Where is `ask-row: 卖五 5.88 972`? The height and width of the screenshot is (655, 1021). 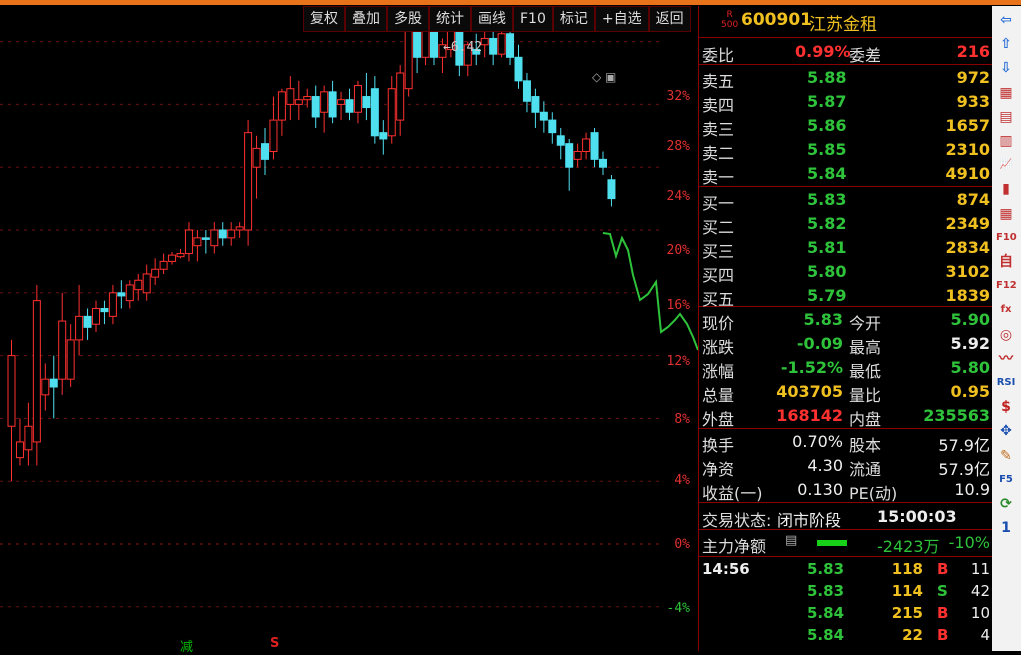 ask-row: 卖五 5.88 972 is located at coordinates (846, 78).